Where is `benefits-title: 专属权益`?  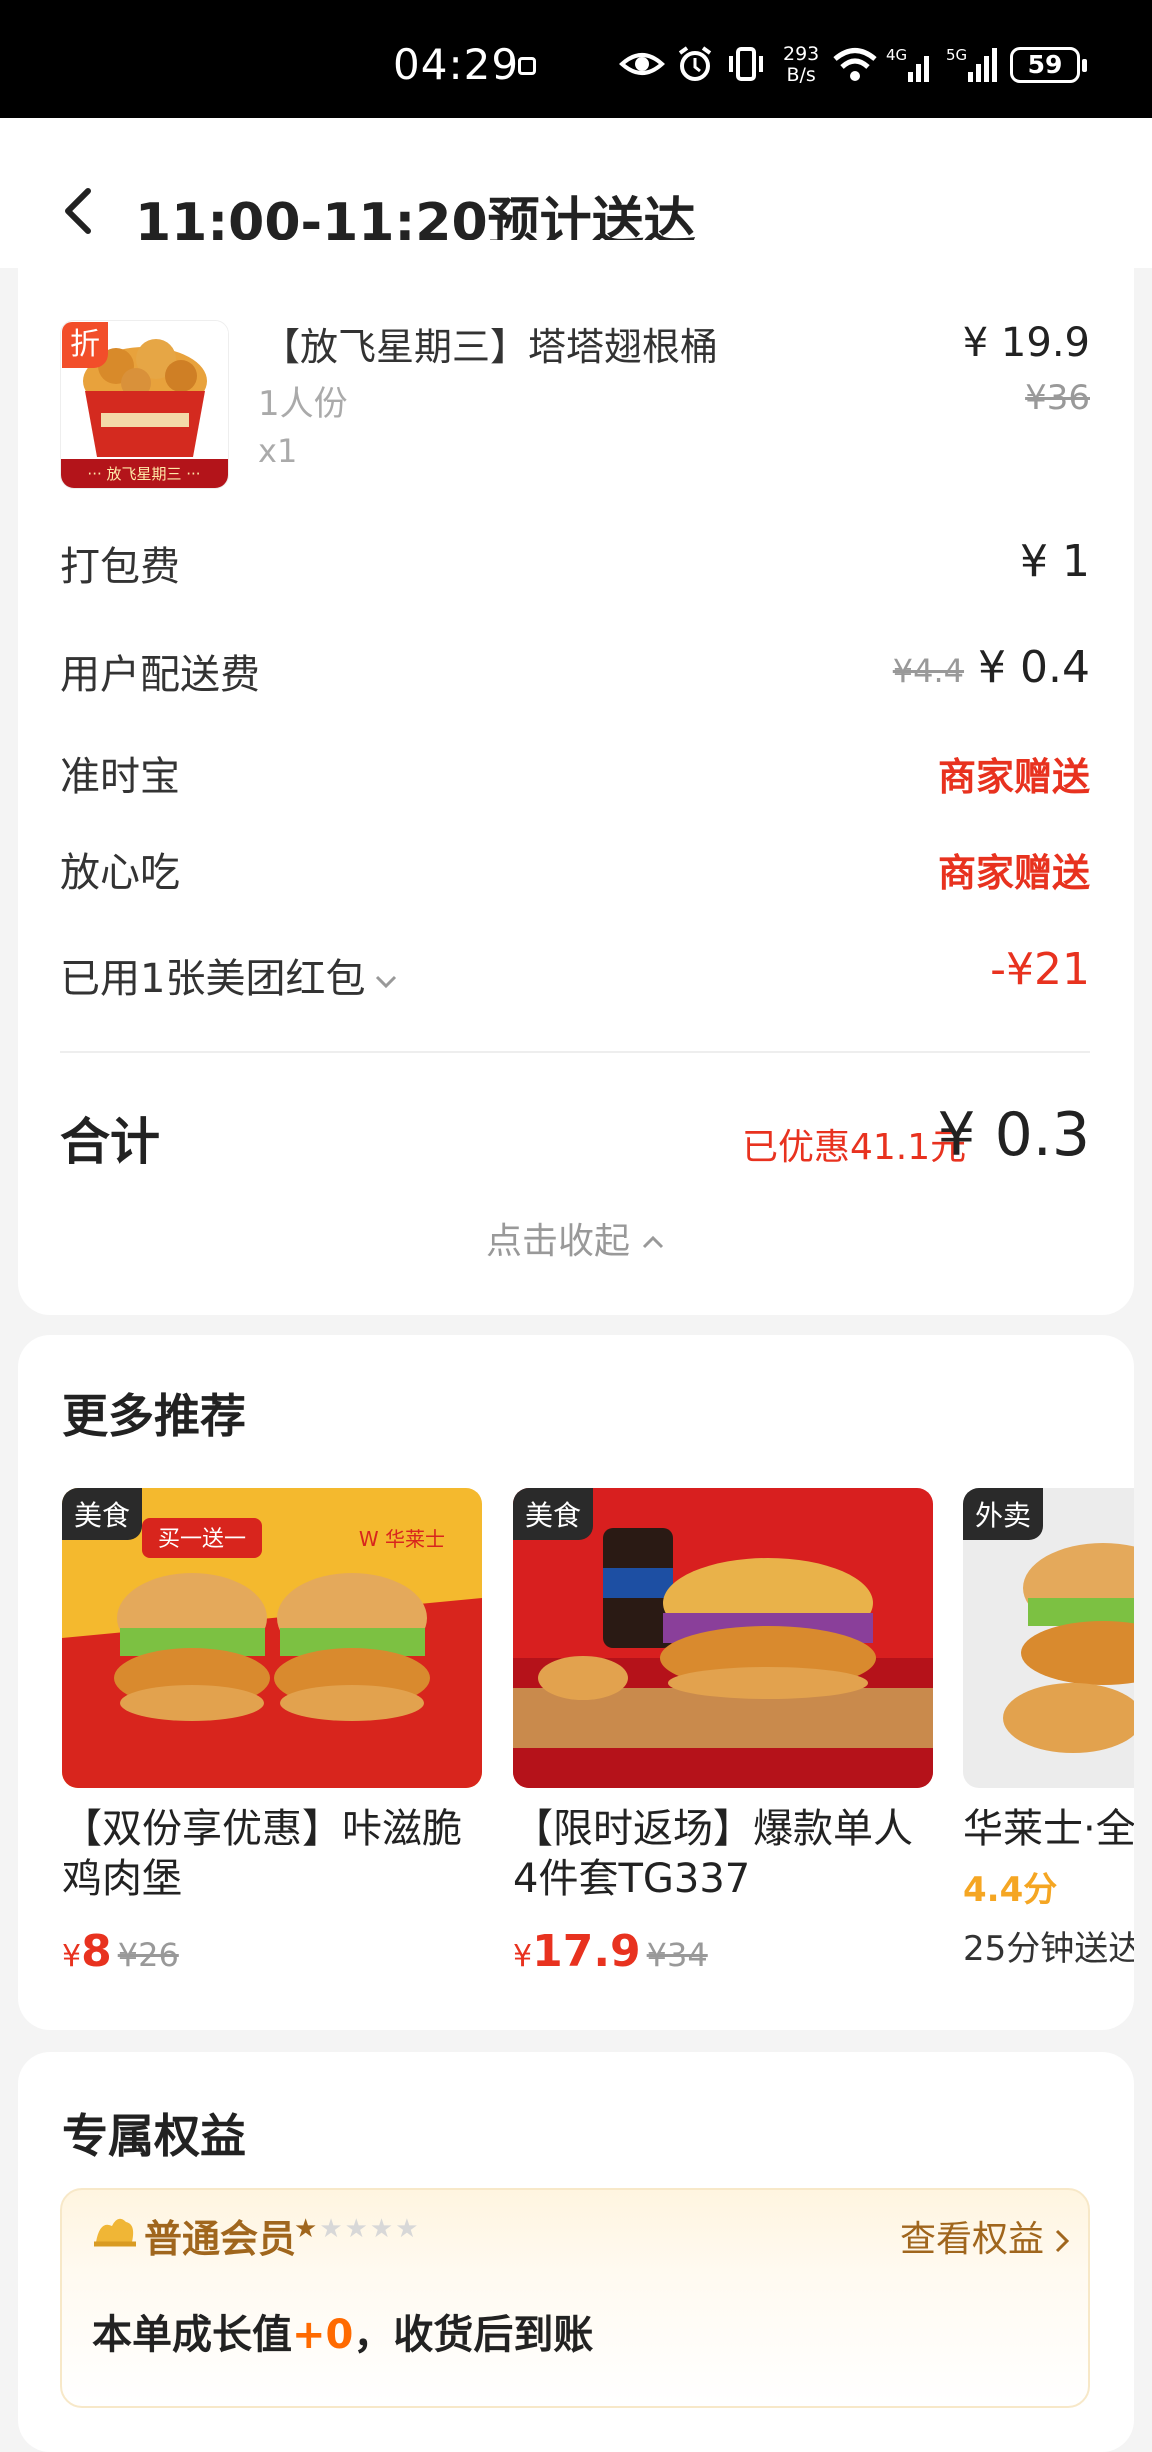 benefits-title: 专属权益 is located at coordinates (154, 2136).